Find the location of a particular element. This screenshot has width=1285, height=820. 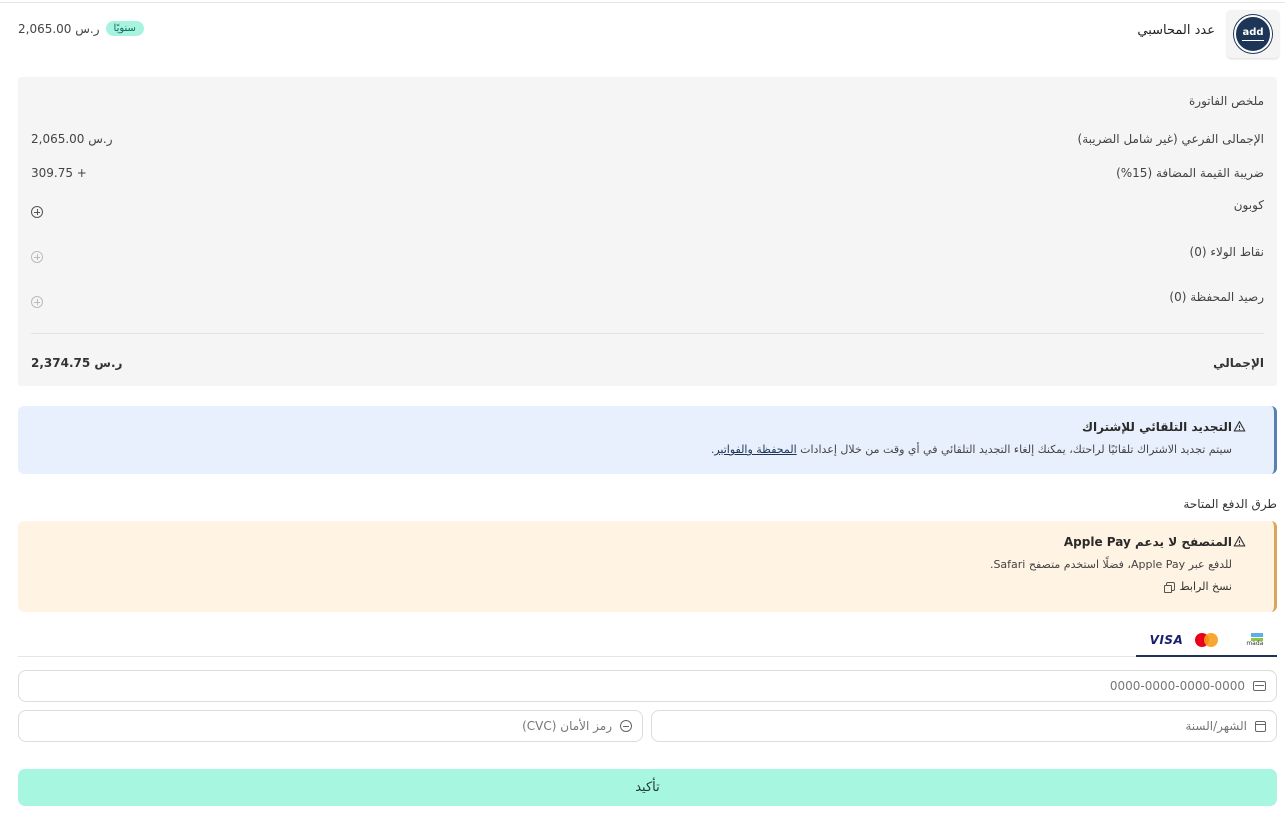

add-coupon-icon is located at coordinates (37, 212).